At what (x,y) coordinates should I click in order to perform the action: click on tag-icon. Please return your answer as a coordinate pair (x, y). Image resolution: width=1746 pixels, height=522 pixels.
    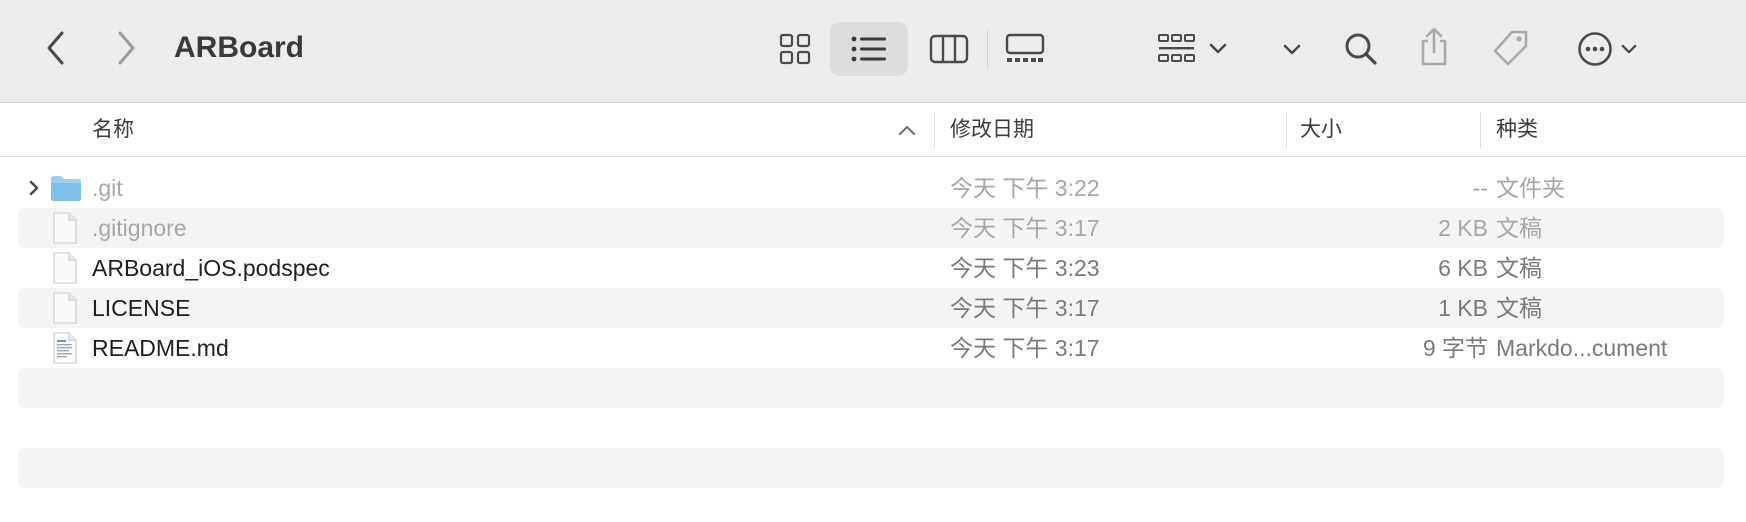
    Looking at the image, I should click on (1510, 48).